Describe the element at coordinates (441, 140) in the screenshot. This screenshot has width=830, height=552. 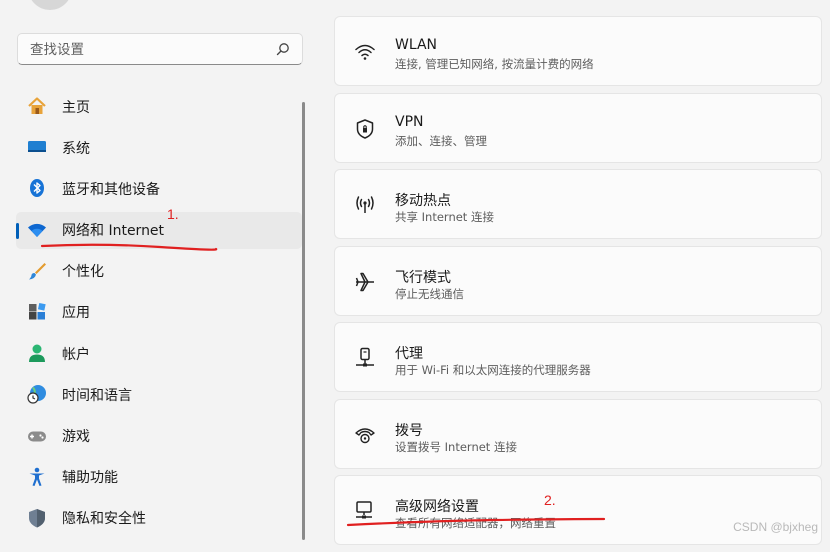
I see `card-subtitle: 添加、连接、管理` at that location.